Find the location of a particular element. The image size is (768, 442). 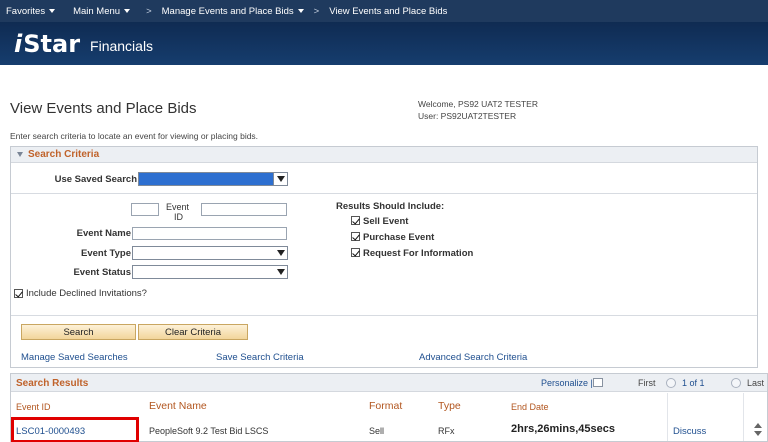

search-button: Search is located at coordinates (78, 332).